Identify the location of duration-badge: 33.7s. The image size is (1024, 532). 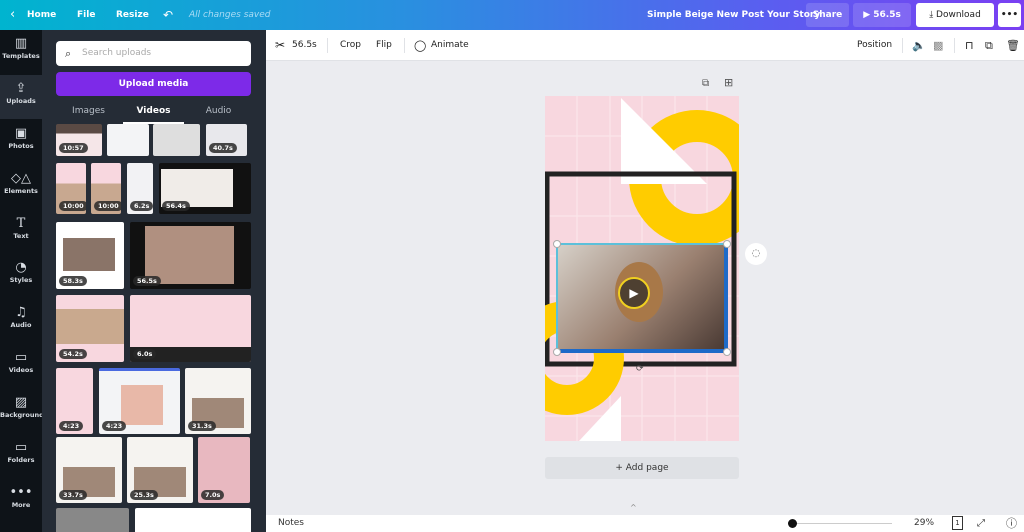
(73, 495).